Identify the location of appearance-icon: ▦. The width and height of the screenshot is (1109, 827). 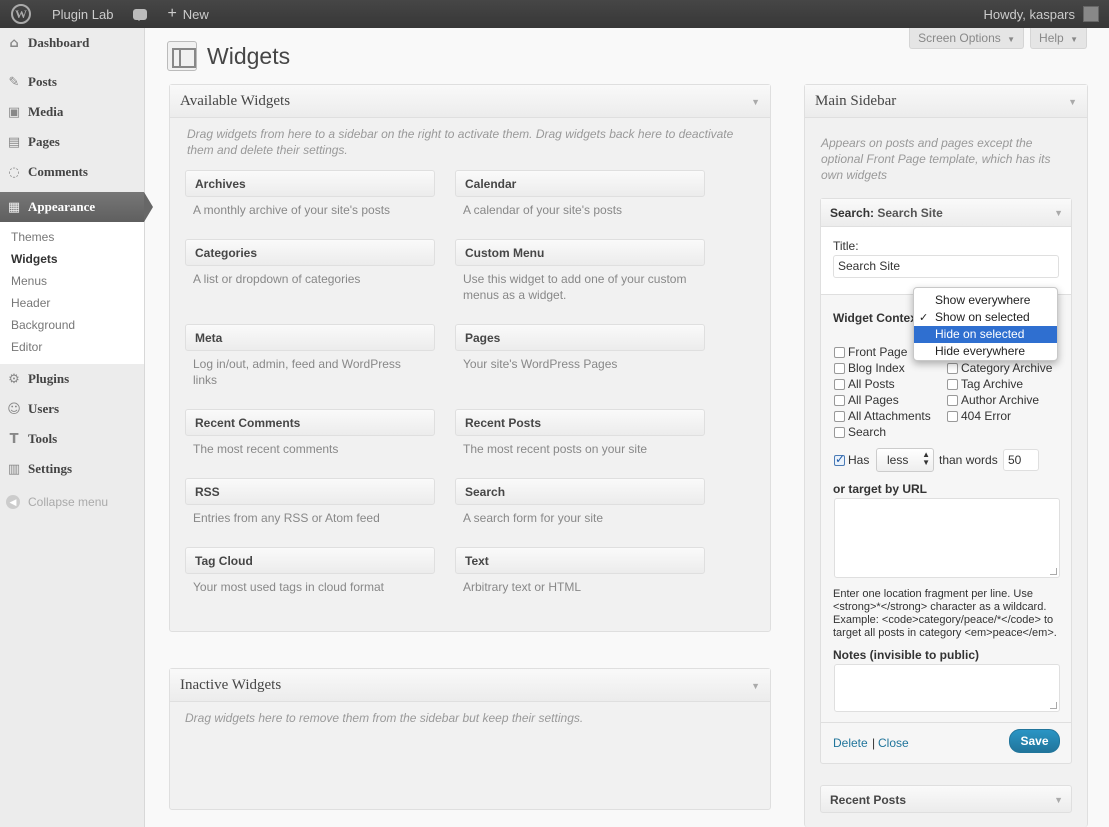
(14, 207).